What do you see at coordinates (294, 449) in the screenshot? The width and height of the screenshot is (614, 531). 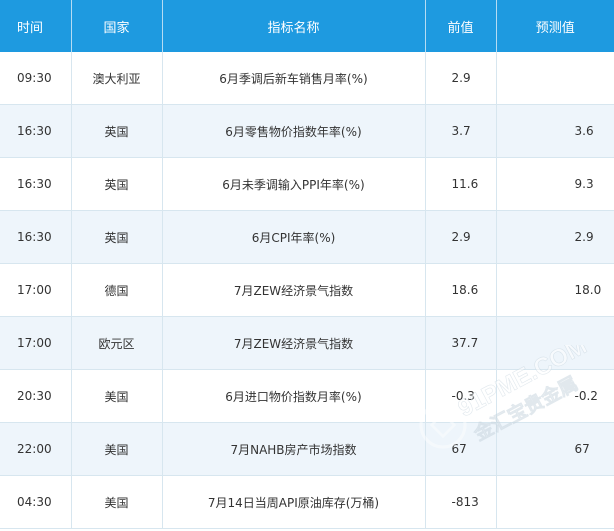 I see `cell-indicator: 7月NAHB房产市场指数` at bounding box center [294, 449].